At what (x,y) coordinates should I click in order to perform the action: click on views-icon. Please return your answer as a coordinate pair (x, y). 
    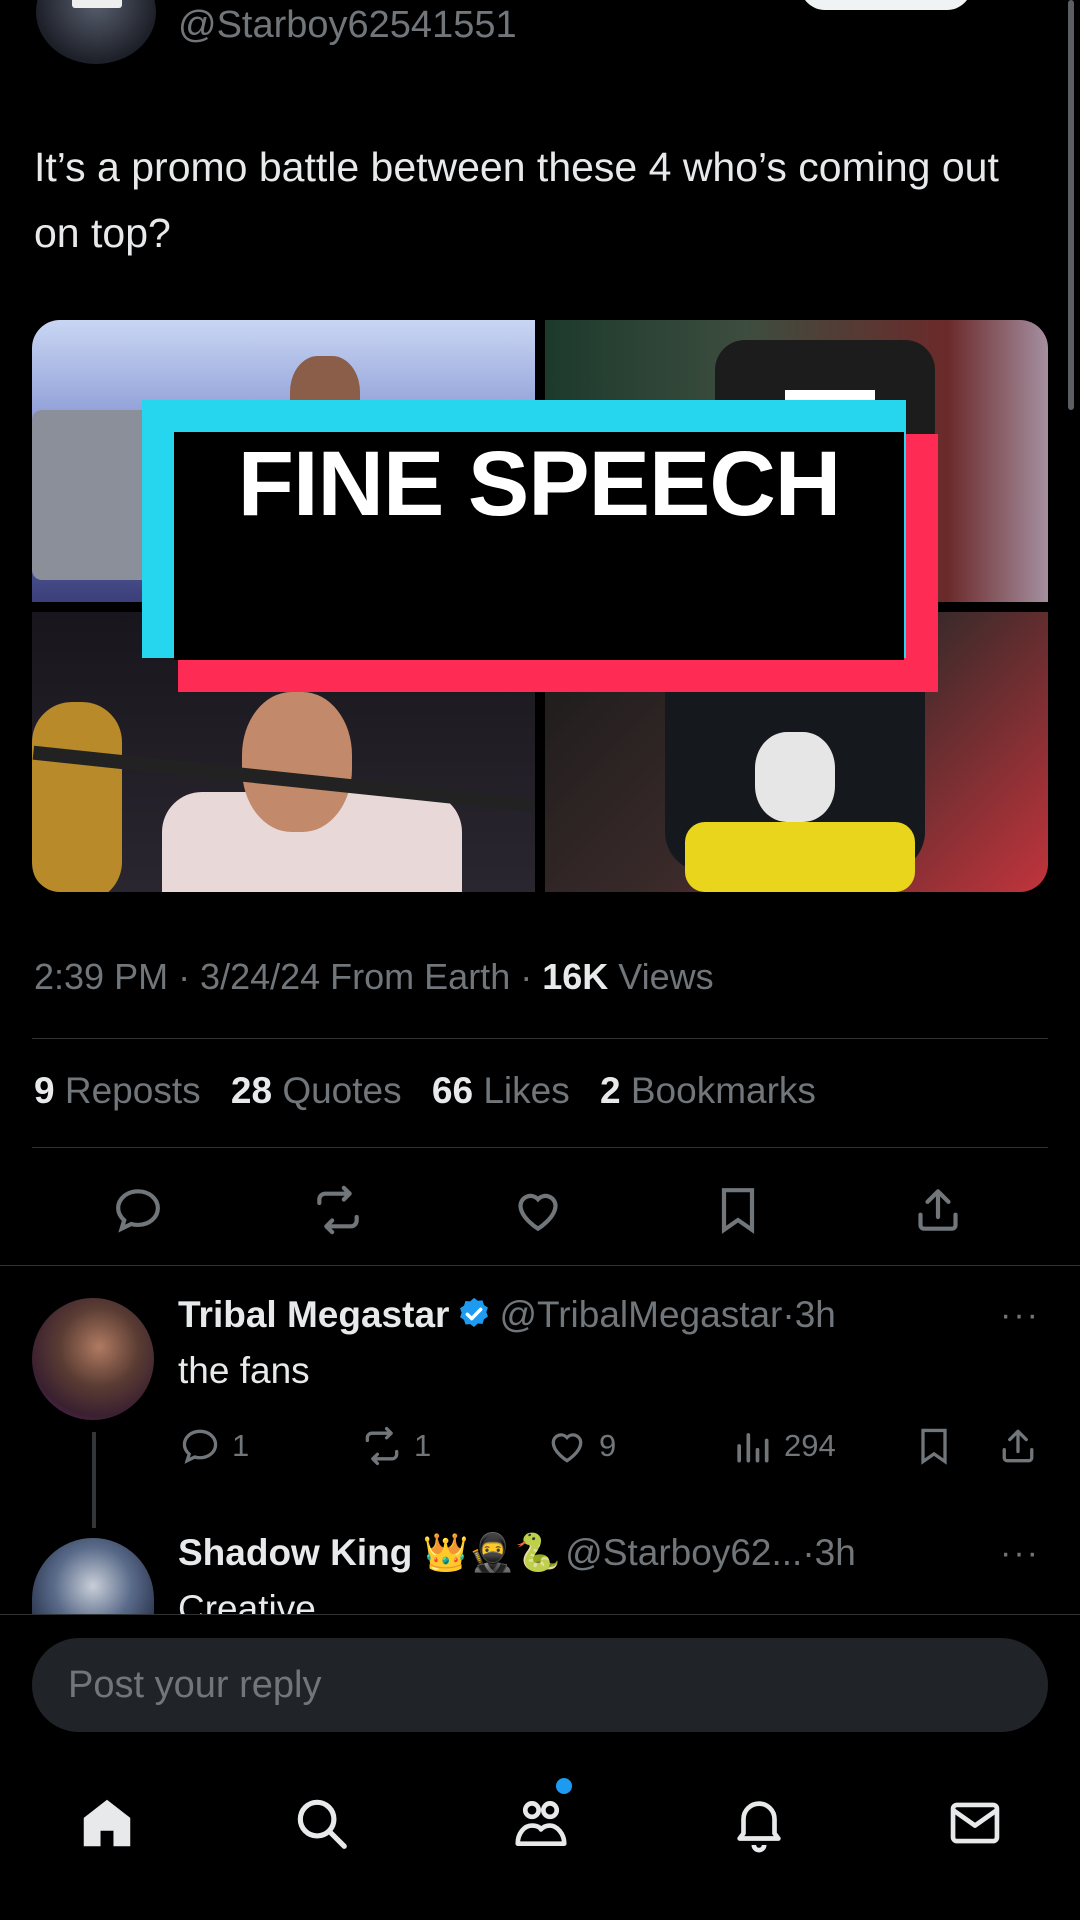
    Looking at the image, I should click on (753, 1448).